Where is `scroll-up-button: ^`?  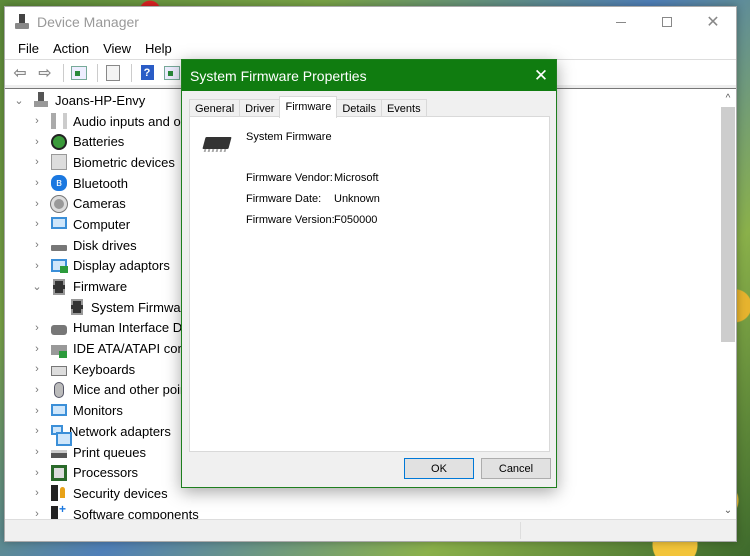 scroll-up-button: ^ is located at coordinates (728, 98).